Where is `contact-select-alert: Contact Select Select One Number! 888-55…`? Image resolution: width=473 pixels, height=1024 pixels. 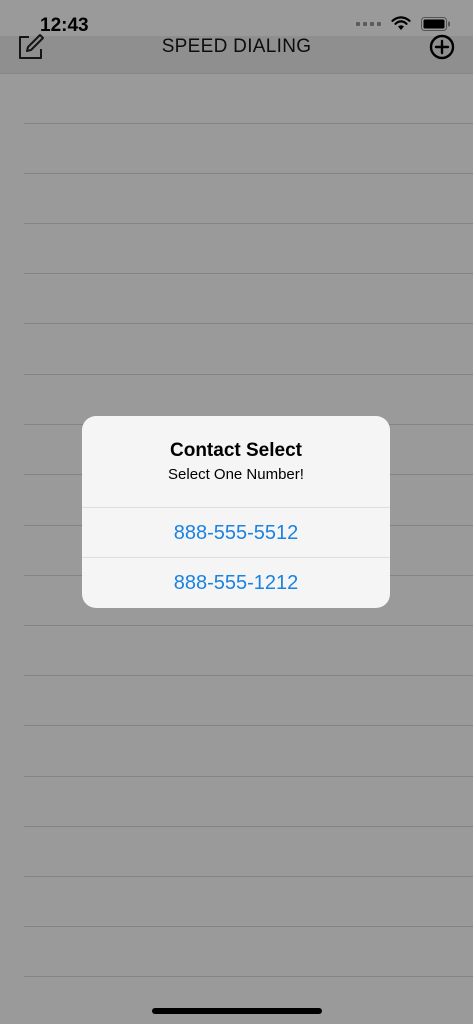
contact-select-alert: Contact Select Select One Number! 888-55… is located at coordinates (236, 512).